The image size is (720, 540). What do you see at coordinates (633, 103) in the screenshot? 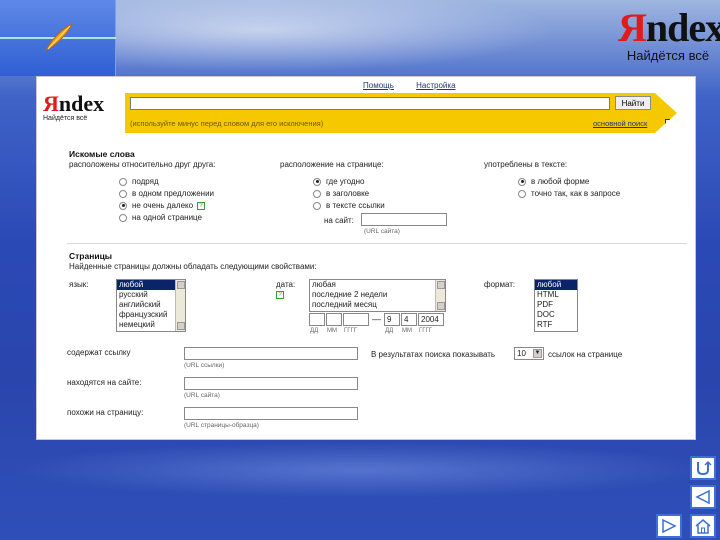
I see `find-button: Найти` at bounding box center [633, 103].